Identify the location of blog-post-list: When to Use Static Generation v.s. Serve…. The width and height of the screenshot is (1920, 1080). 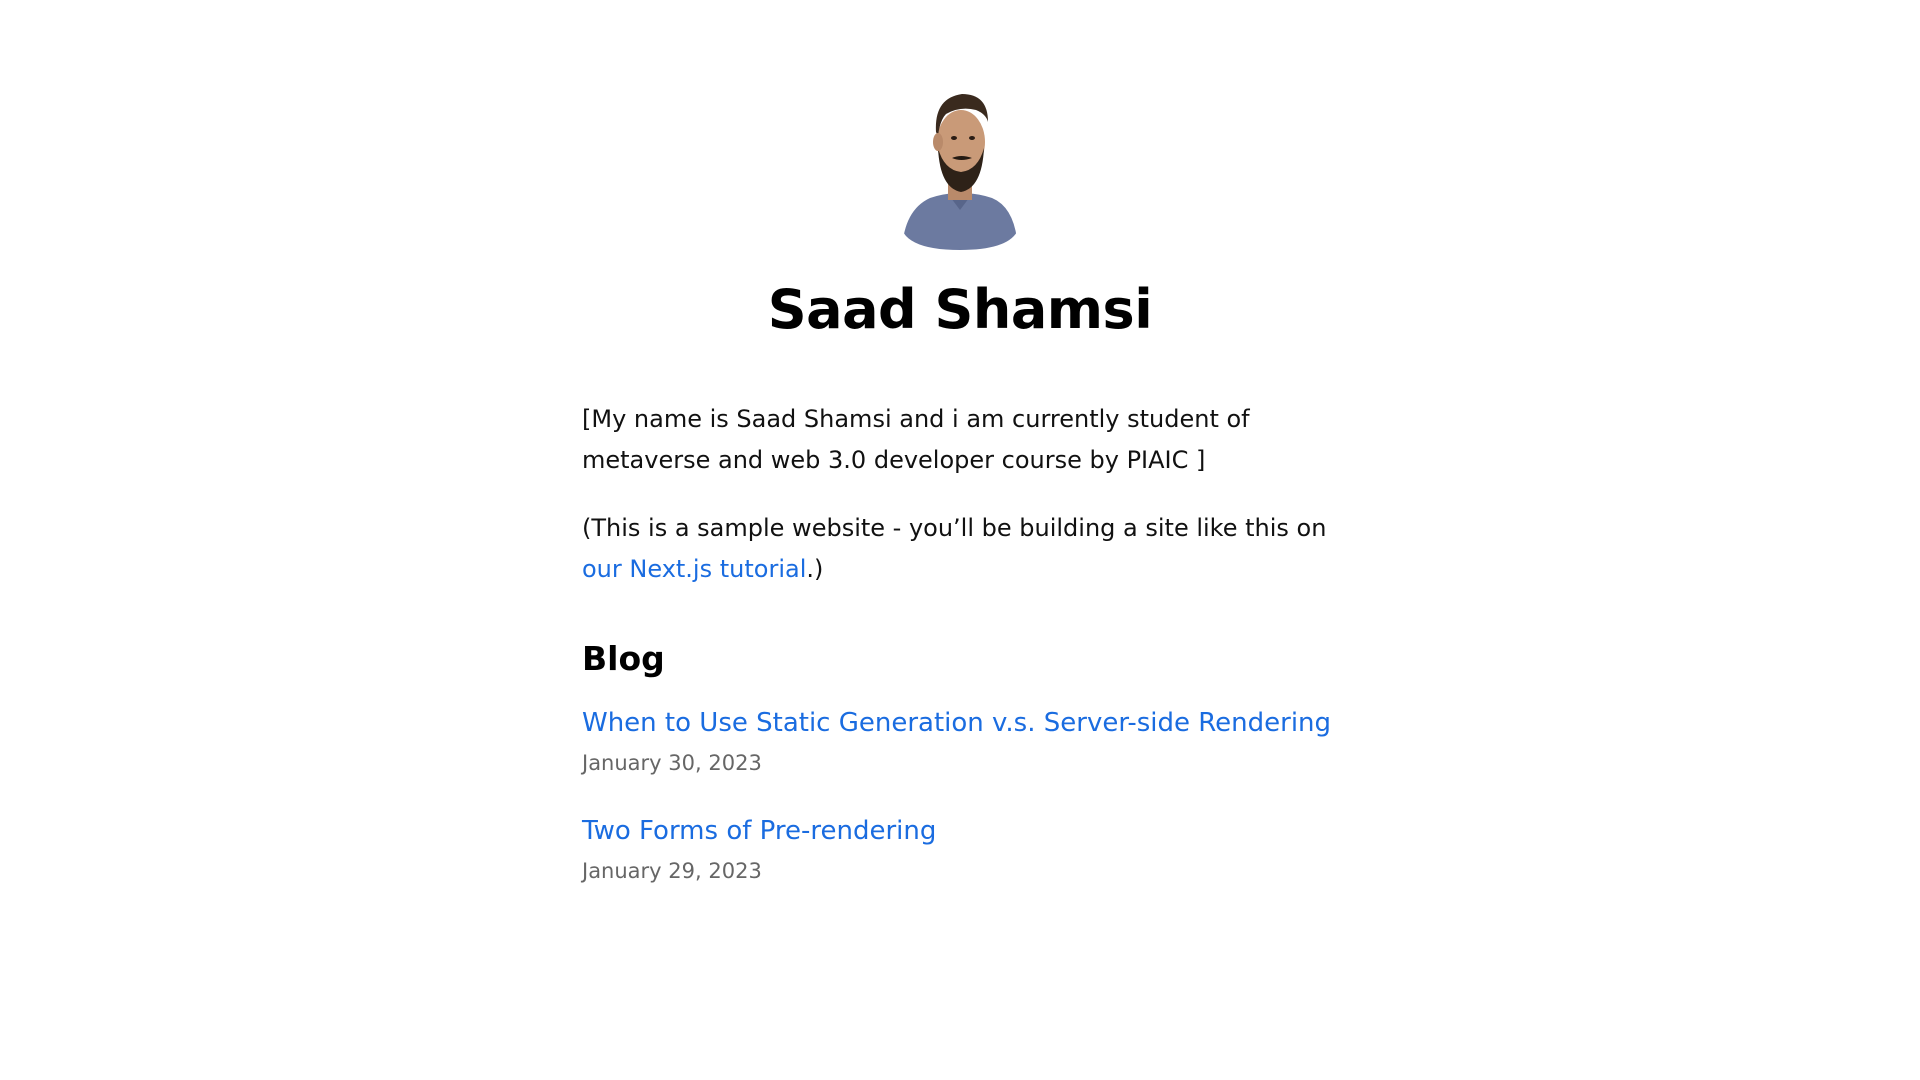
(960, 797).